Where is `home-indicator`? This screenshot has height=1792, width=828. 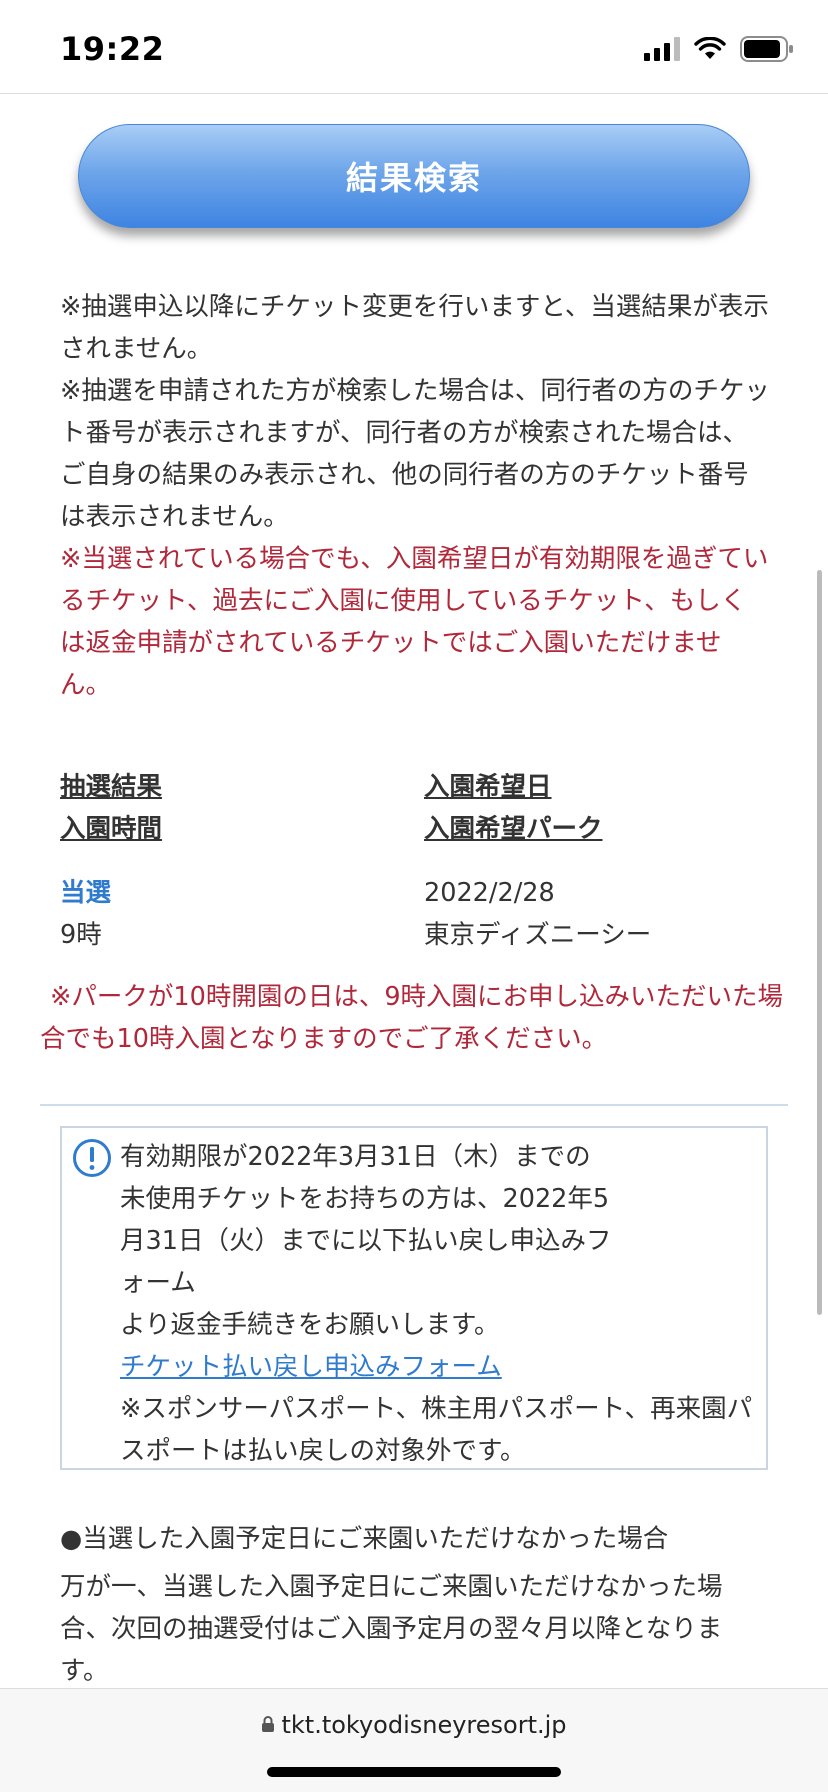 home-indicator is located at coordinates (414, 1772).